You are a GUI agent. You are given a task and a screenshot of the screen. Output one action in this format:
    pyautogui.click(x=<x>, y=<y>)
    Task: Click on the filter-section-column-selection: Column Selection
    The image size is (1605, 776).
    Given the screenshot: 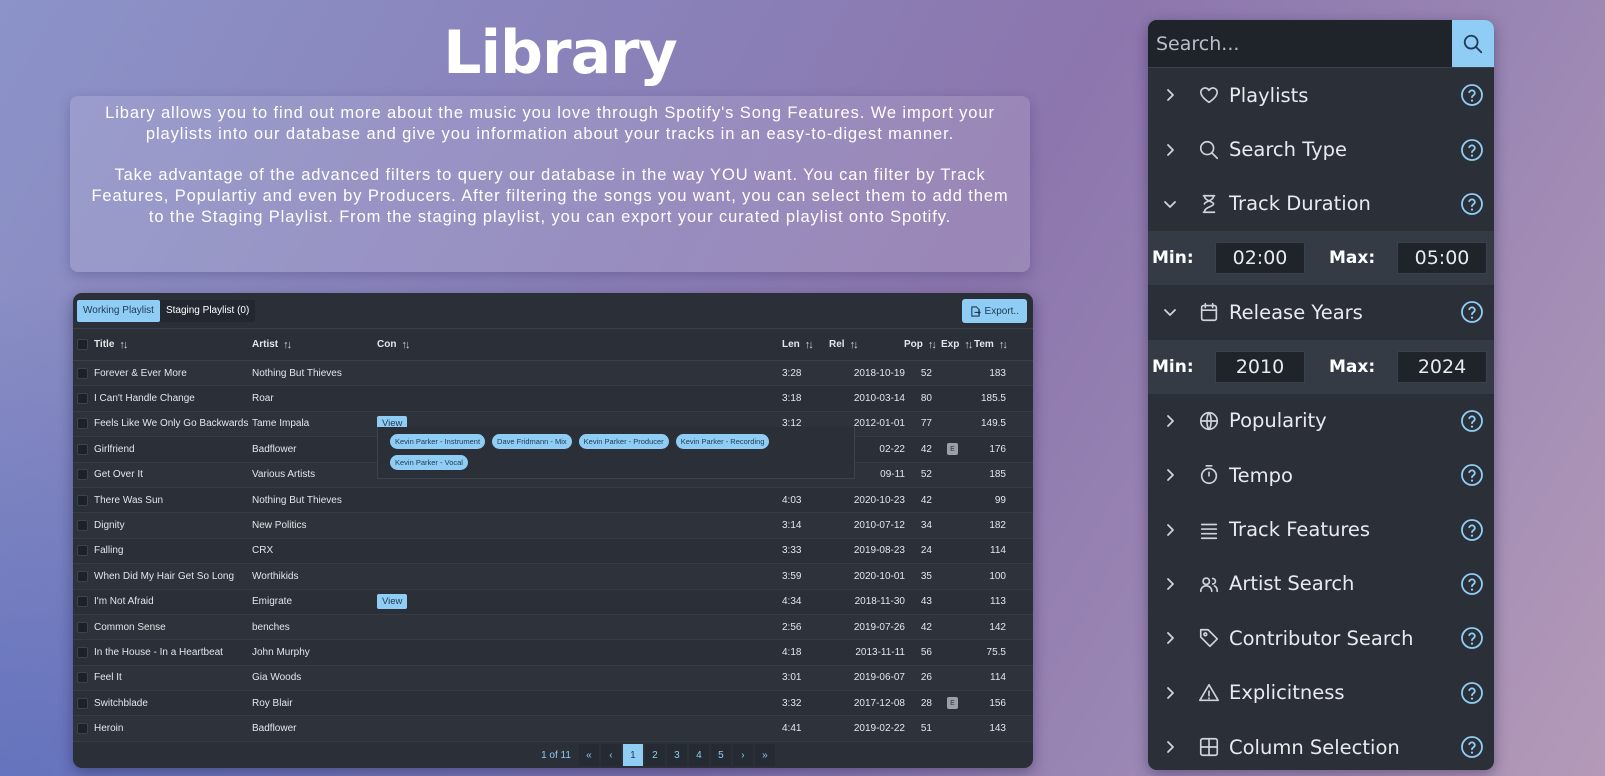 What is the action you would take?
    pyautogui.click(x=1321, y=745)
    